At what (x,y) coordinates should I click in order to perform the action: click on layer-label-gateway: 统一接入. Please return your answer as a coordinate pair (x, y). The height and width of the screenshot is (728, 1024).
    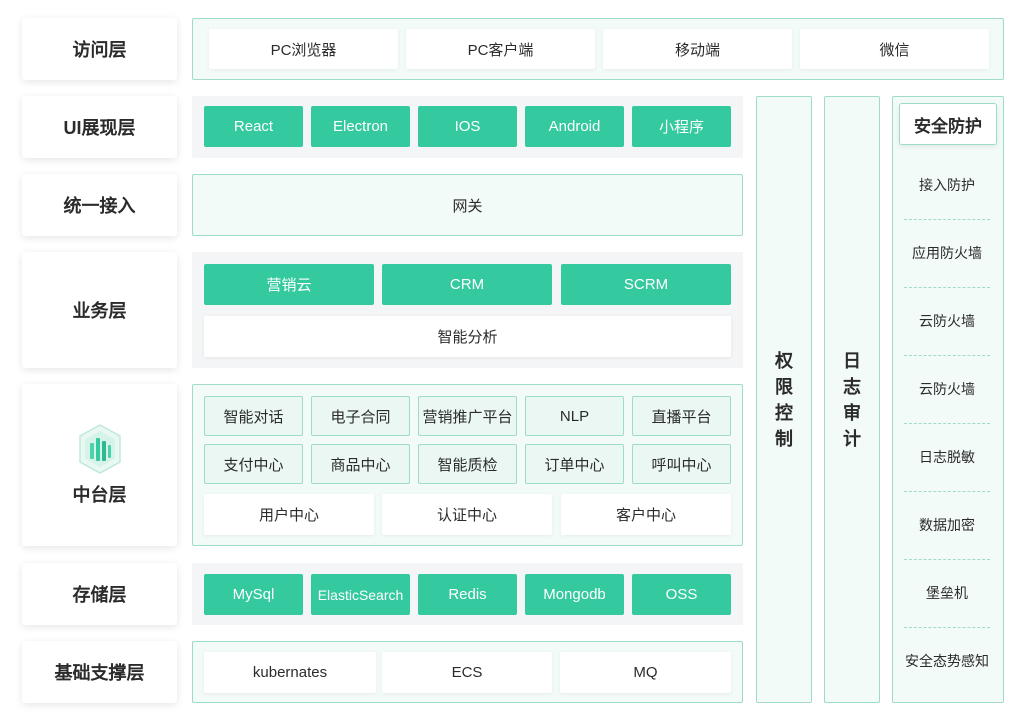
    Looking at the image, I should click on (99, 205).